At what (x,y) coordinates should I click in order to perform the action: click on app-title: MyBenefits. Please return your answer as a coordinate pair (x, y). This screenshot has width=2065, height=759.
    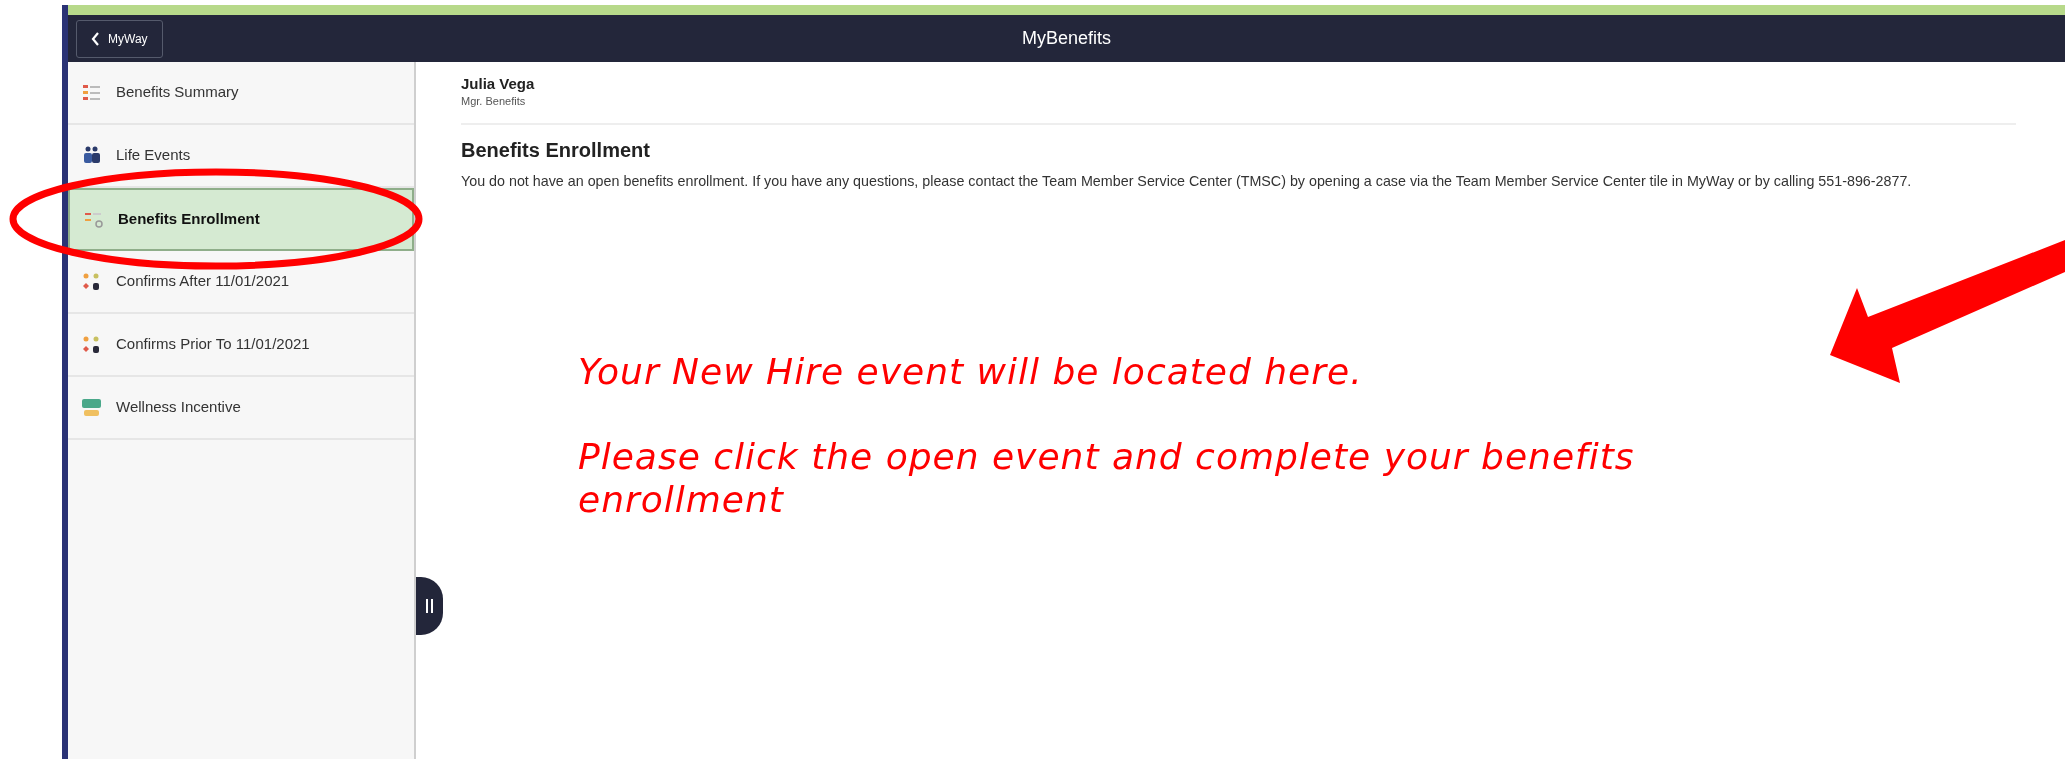
    Looking at the image, I should click on (1066, 38).